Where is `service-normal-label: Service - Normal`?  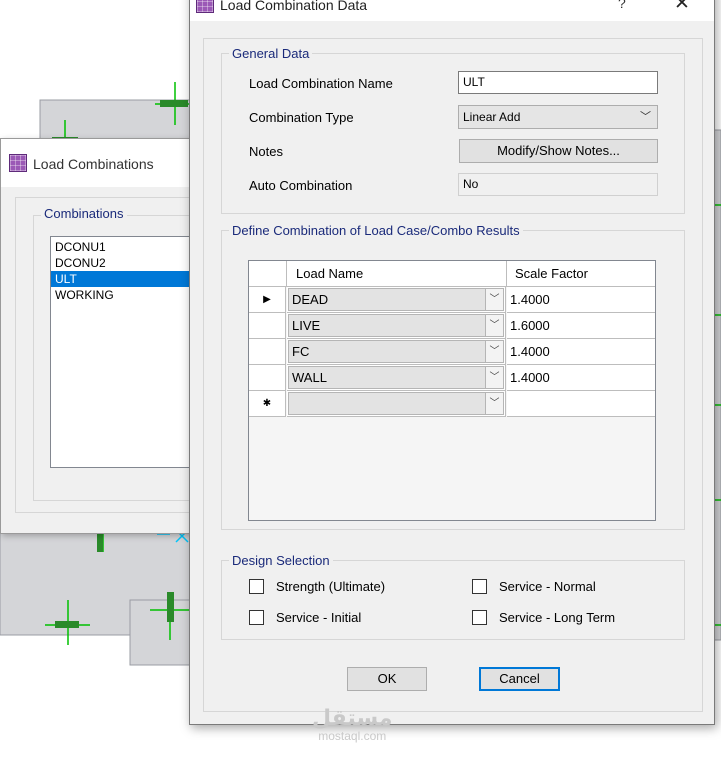
service-normal-label: Service - Normal is located at coordinates (547, 586).